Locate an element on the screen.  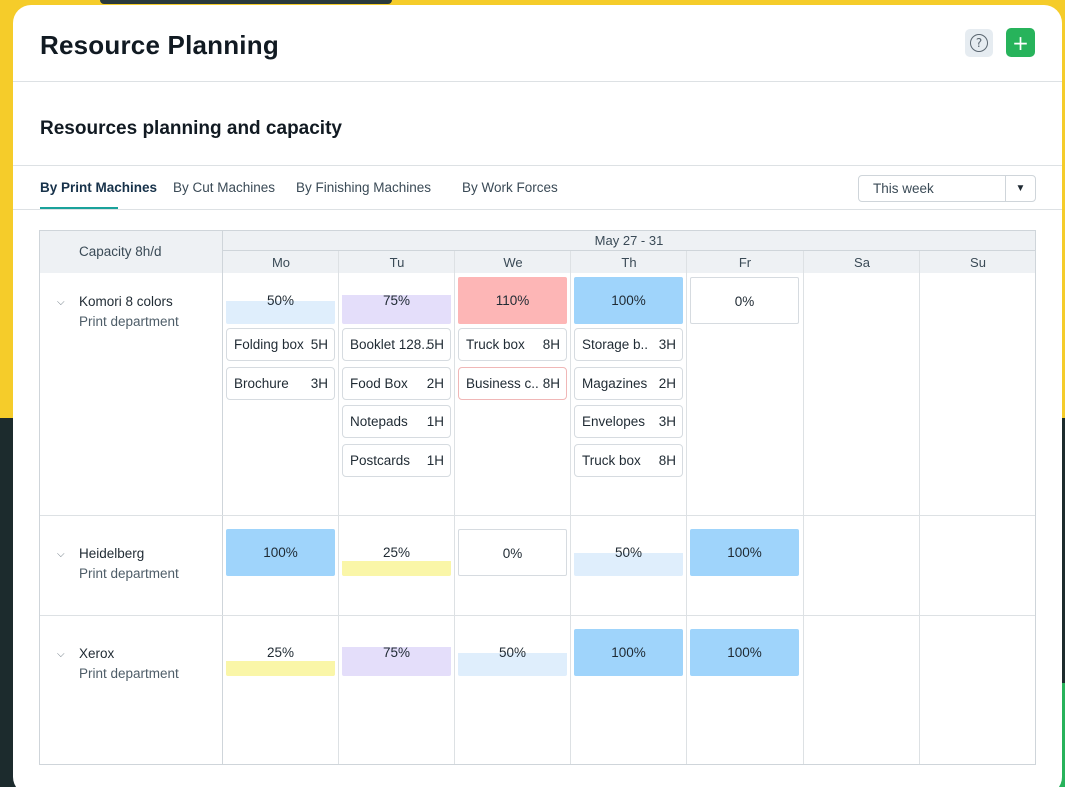
task-card: Envelopes 3H is located at coordinates (628, 421).